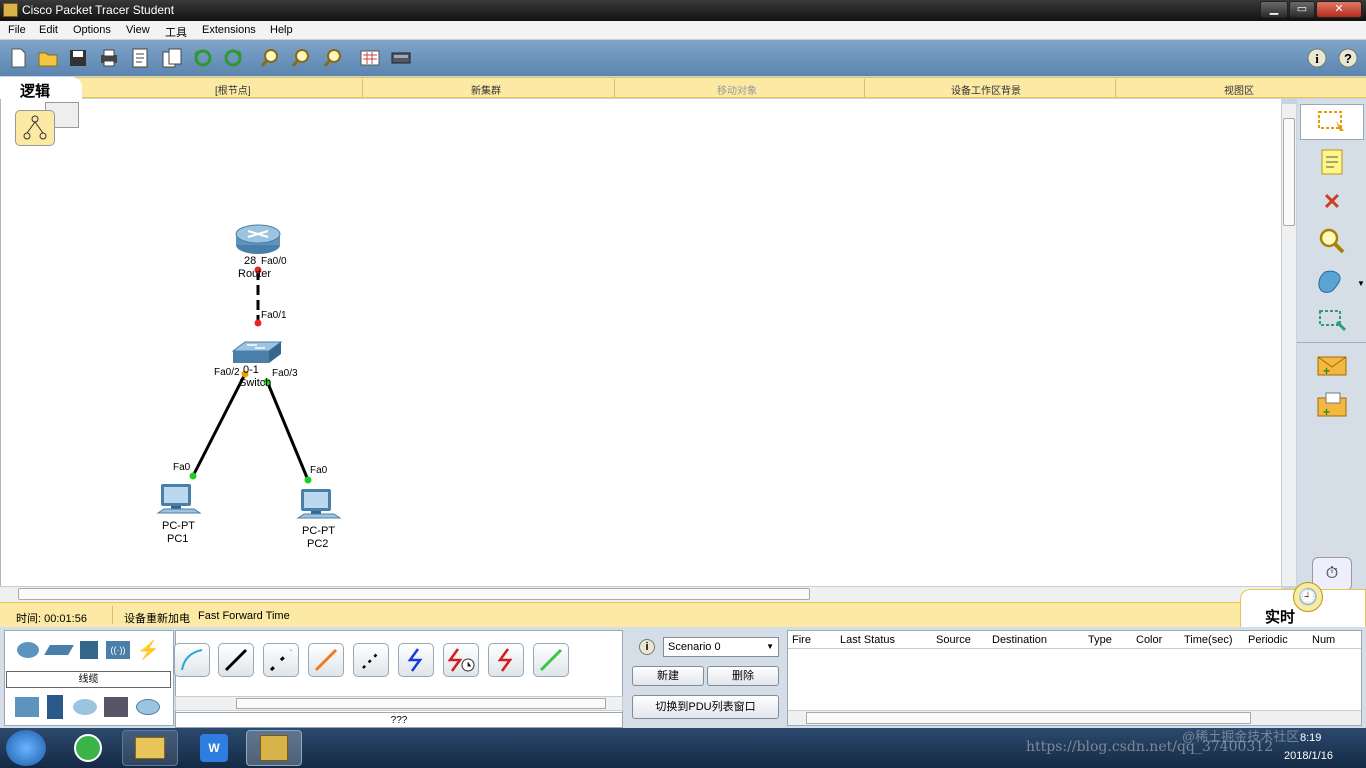  Describe the element at coordinates (867, 640) in the screenshot. I see `column-last-status: Last Status` at that location.